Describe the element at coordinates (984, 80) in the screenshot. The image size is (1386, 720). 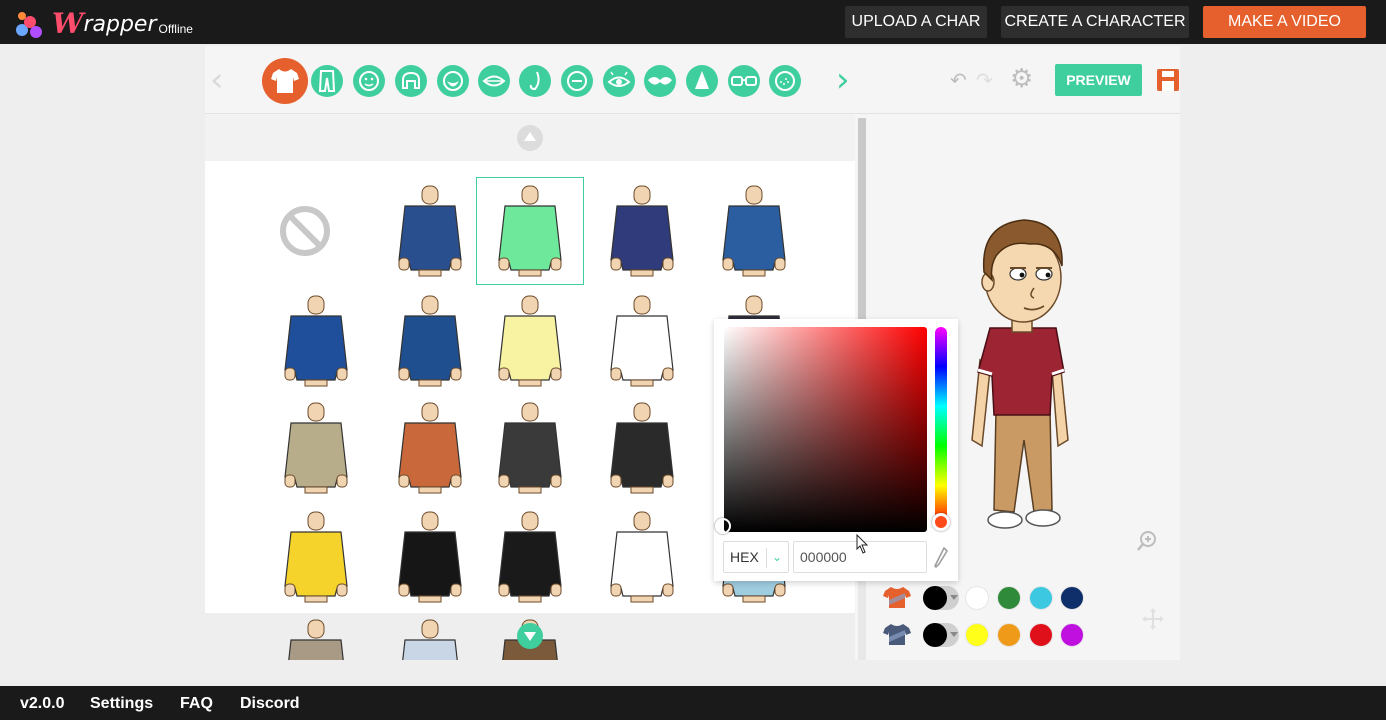
I see `redo-icon: ↷` at that location.